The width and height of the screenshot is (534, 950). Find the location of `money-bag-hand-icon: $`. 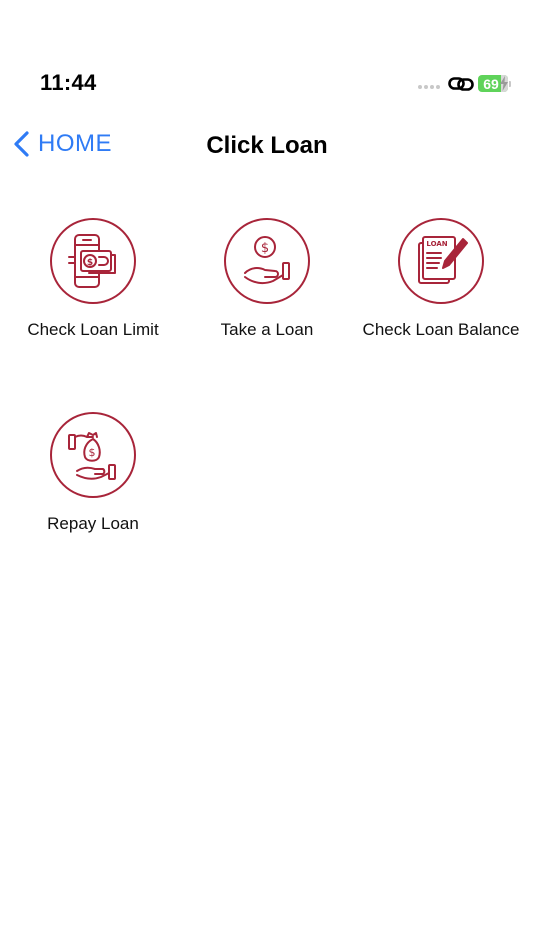

money-bag-hand-icon: $ is located at coordinates (92, 456).